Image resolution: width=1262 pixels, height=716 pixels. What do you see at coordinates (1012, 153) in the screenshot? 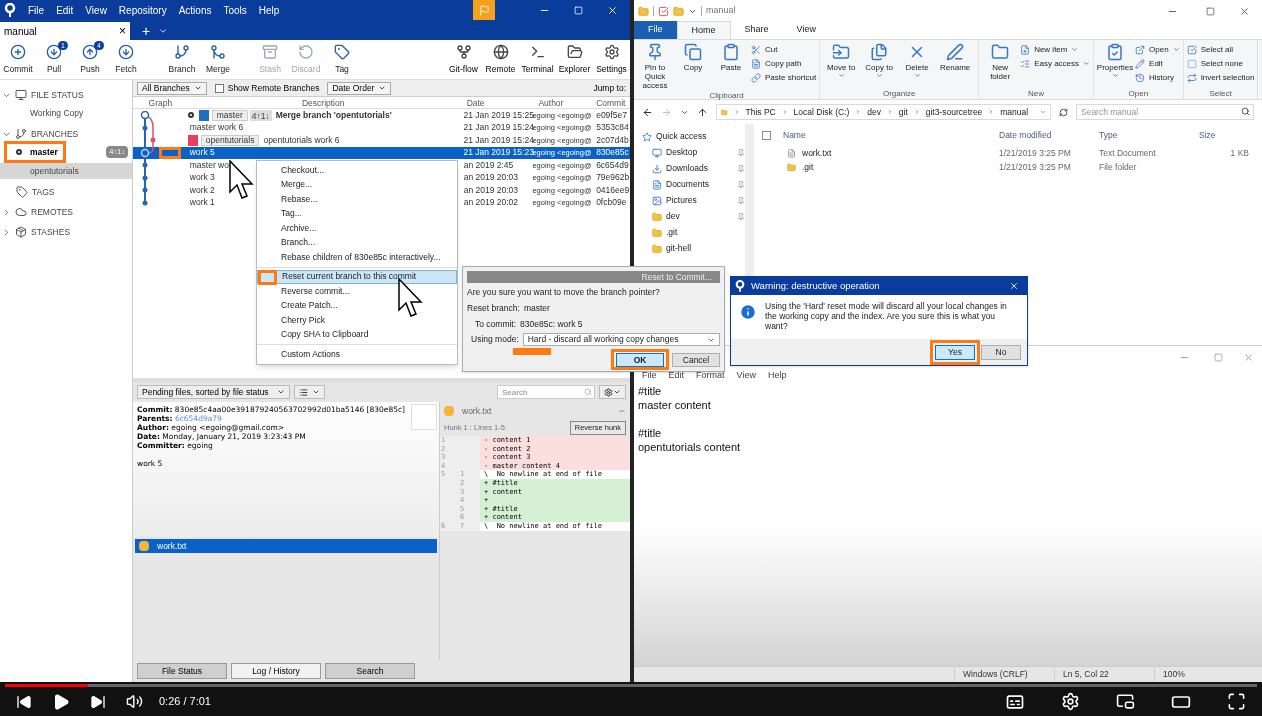
I see `file-row: work.txt 1/21/2019 3:25 PM Text Document 1 KB` at bounding box center [1012, 153].